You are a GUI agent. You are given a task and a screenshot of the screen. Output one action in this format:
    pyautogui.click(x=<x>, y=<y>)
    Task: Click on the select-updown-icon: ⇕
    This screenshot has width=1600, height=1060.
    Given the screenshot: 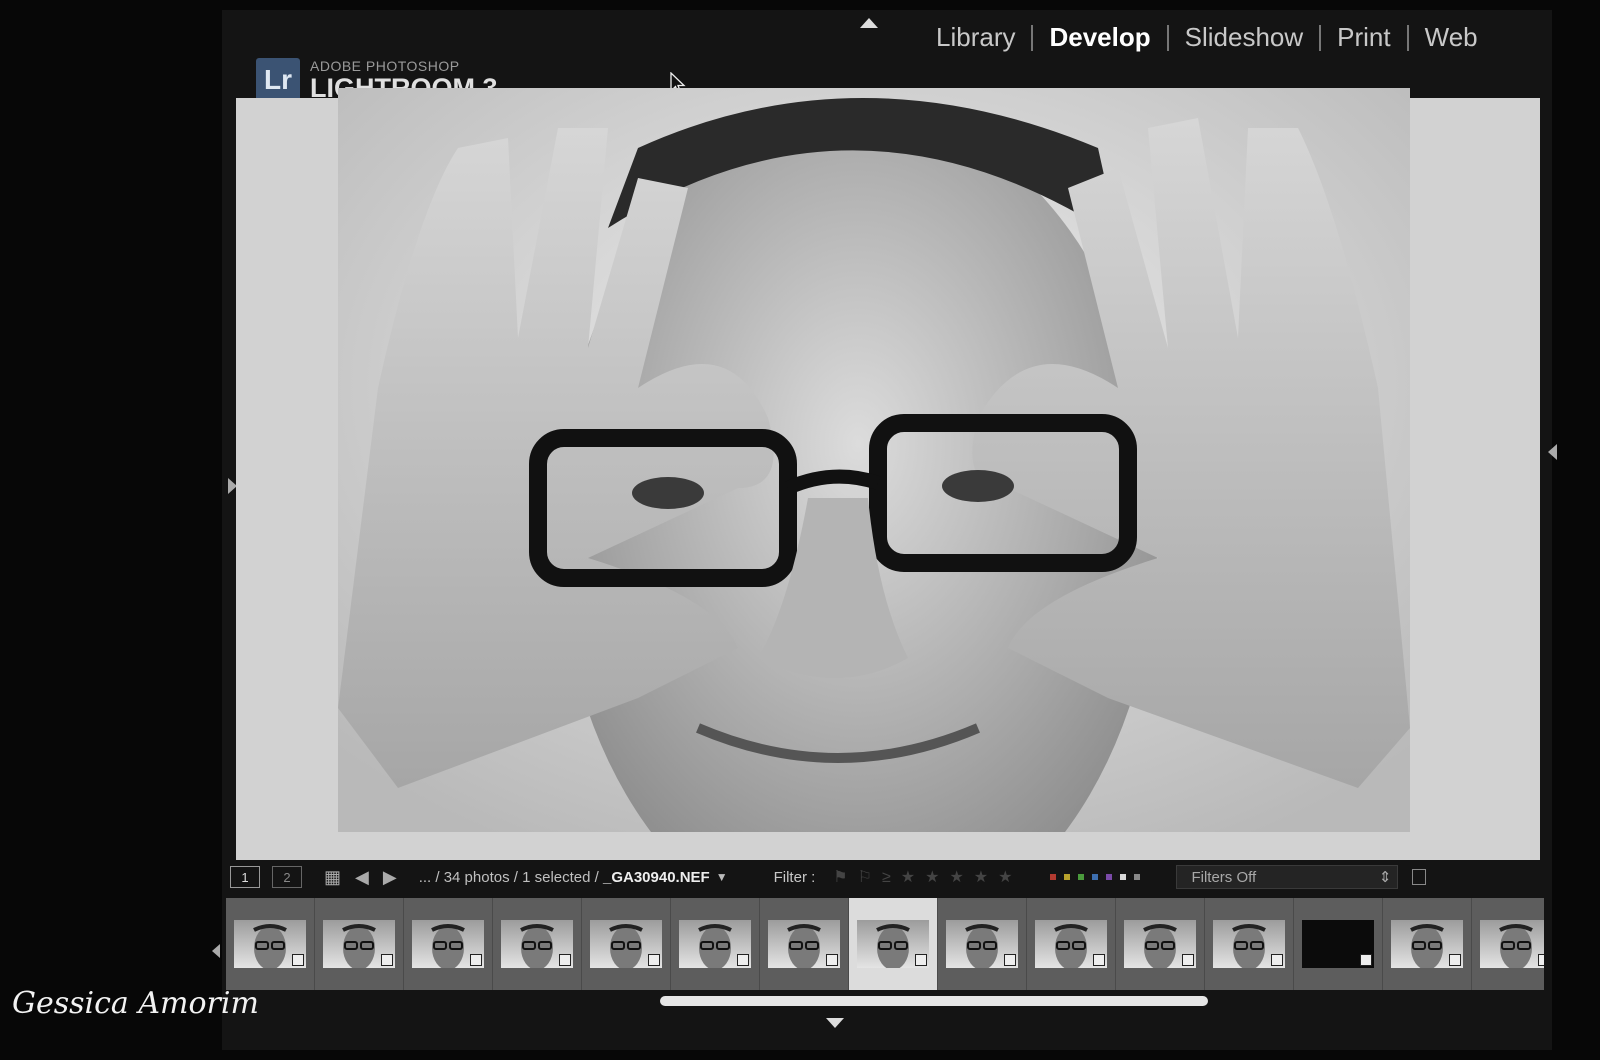 What is the action you would take?
    pyautogui.click(x=1385, y=877)
    